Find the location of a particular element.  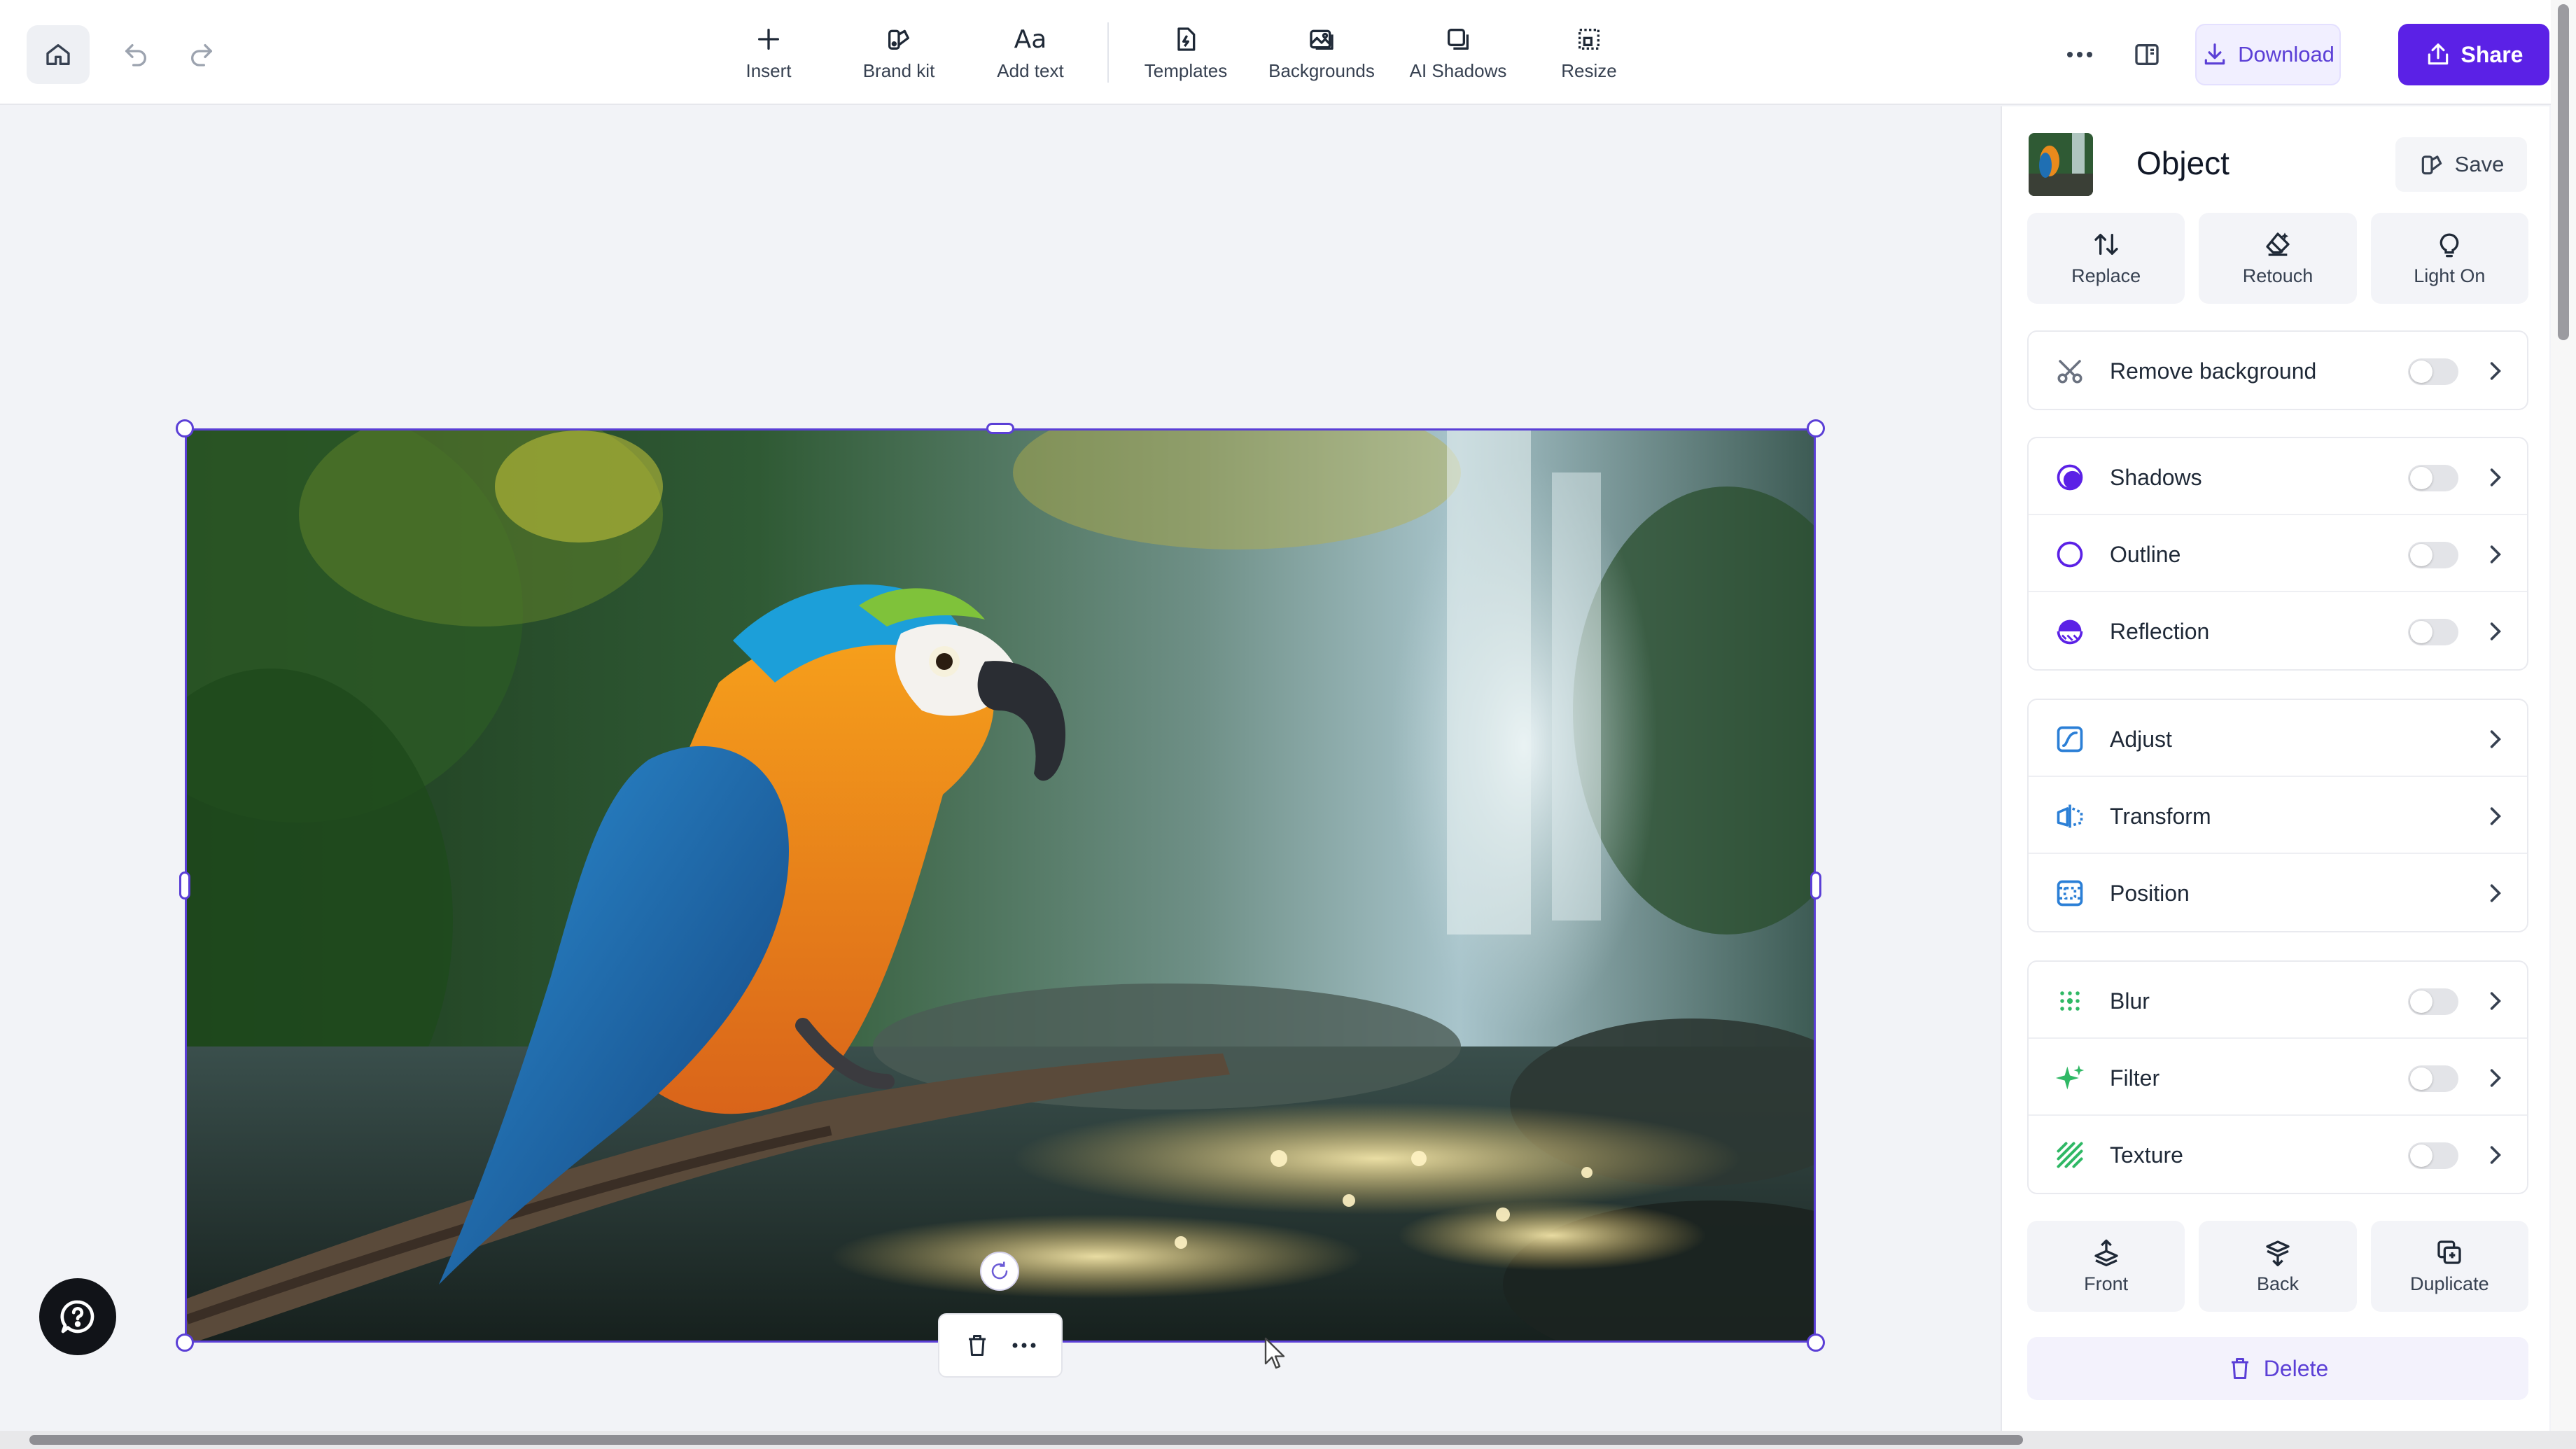

blur-label: Blur is located at coordinates (2130, 1001).